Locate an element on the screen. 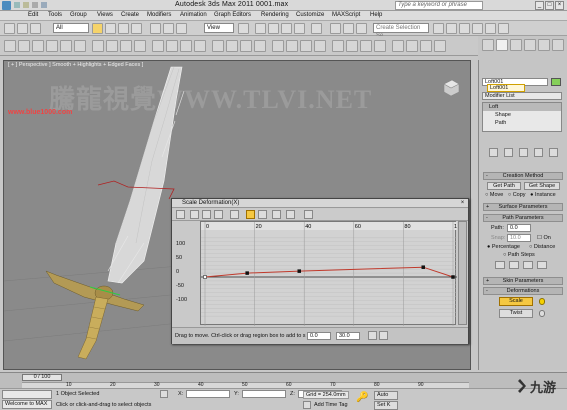  link-icon is located at coordinates (35, 28).